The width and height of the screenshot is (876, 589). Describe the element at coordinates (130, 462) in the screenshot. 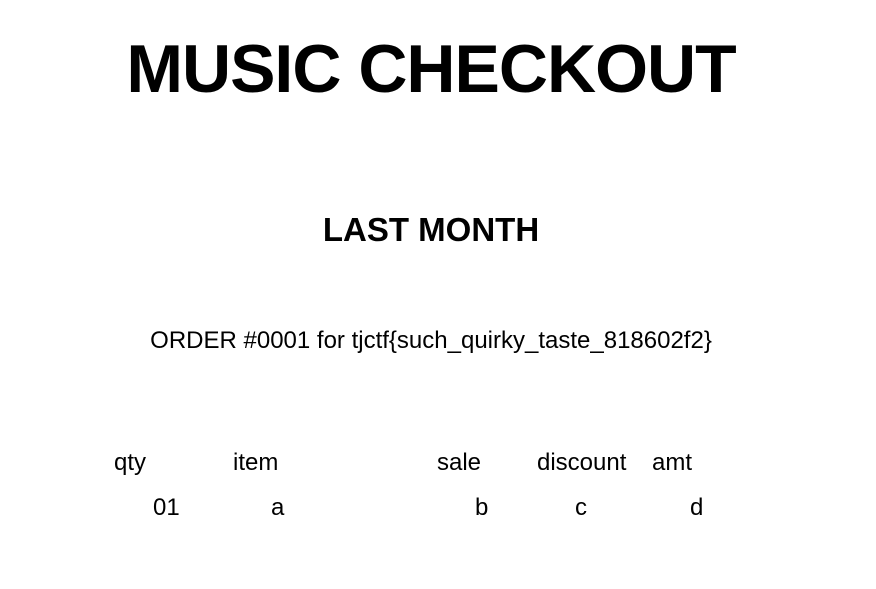

I see `column-header-qty: qty` at that location.